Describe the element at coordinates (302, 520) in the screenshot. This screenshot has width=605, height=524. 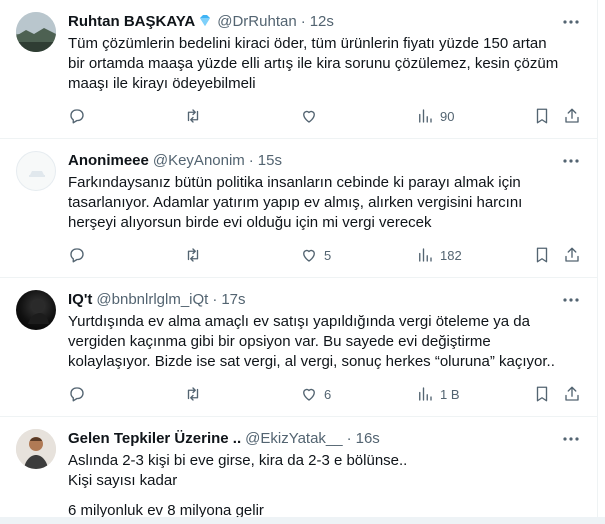
I see `bottom-overlay-strip` at that location.